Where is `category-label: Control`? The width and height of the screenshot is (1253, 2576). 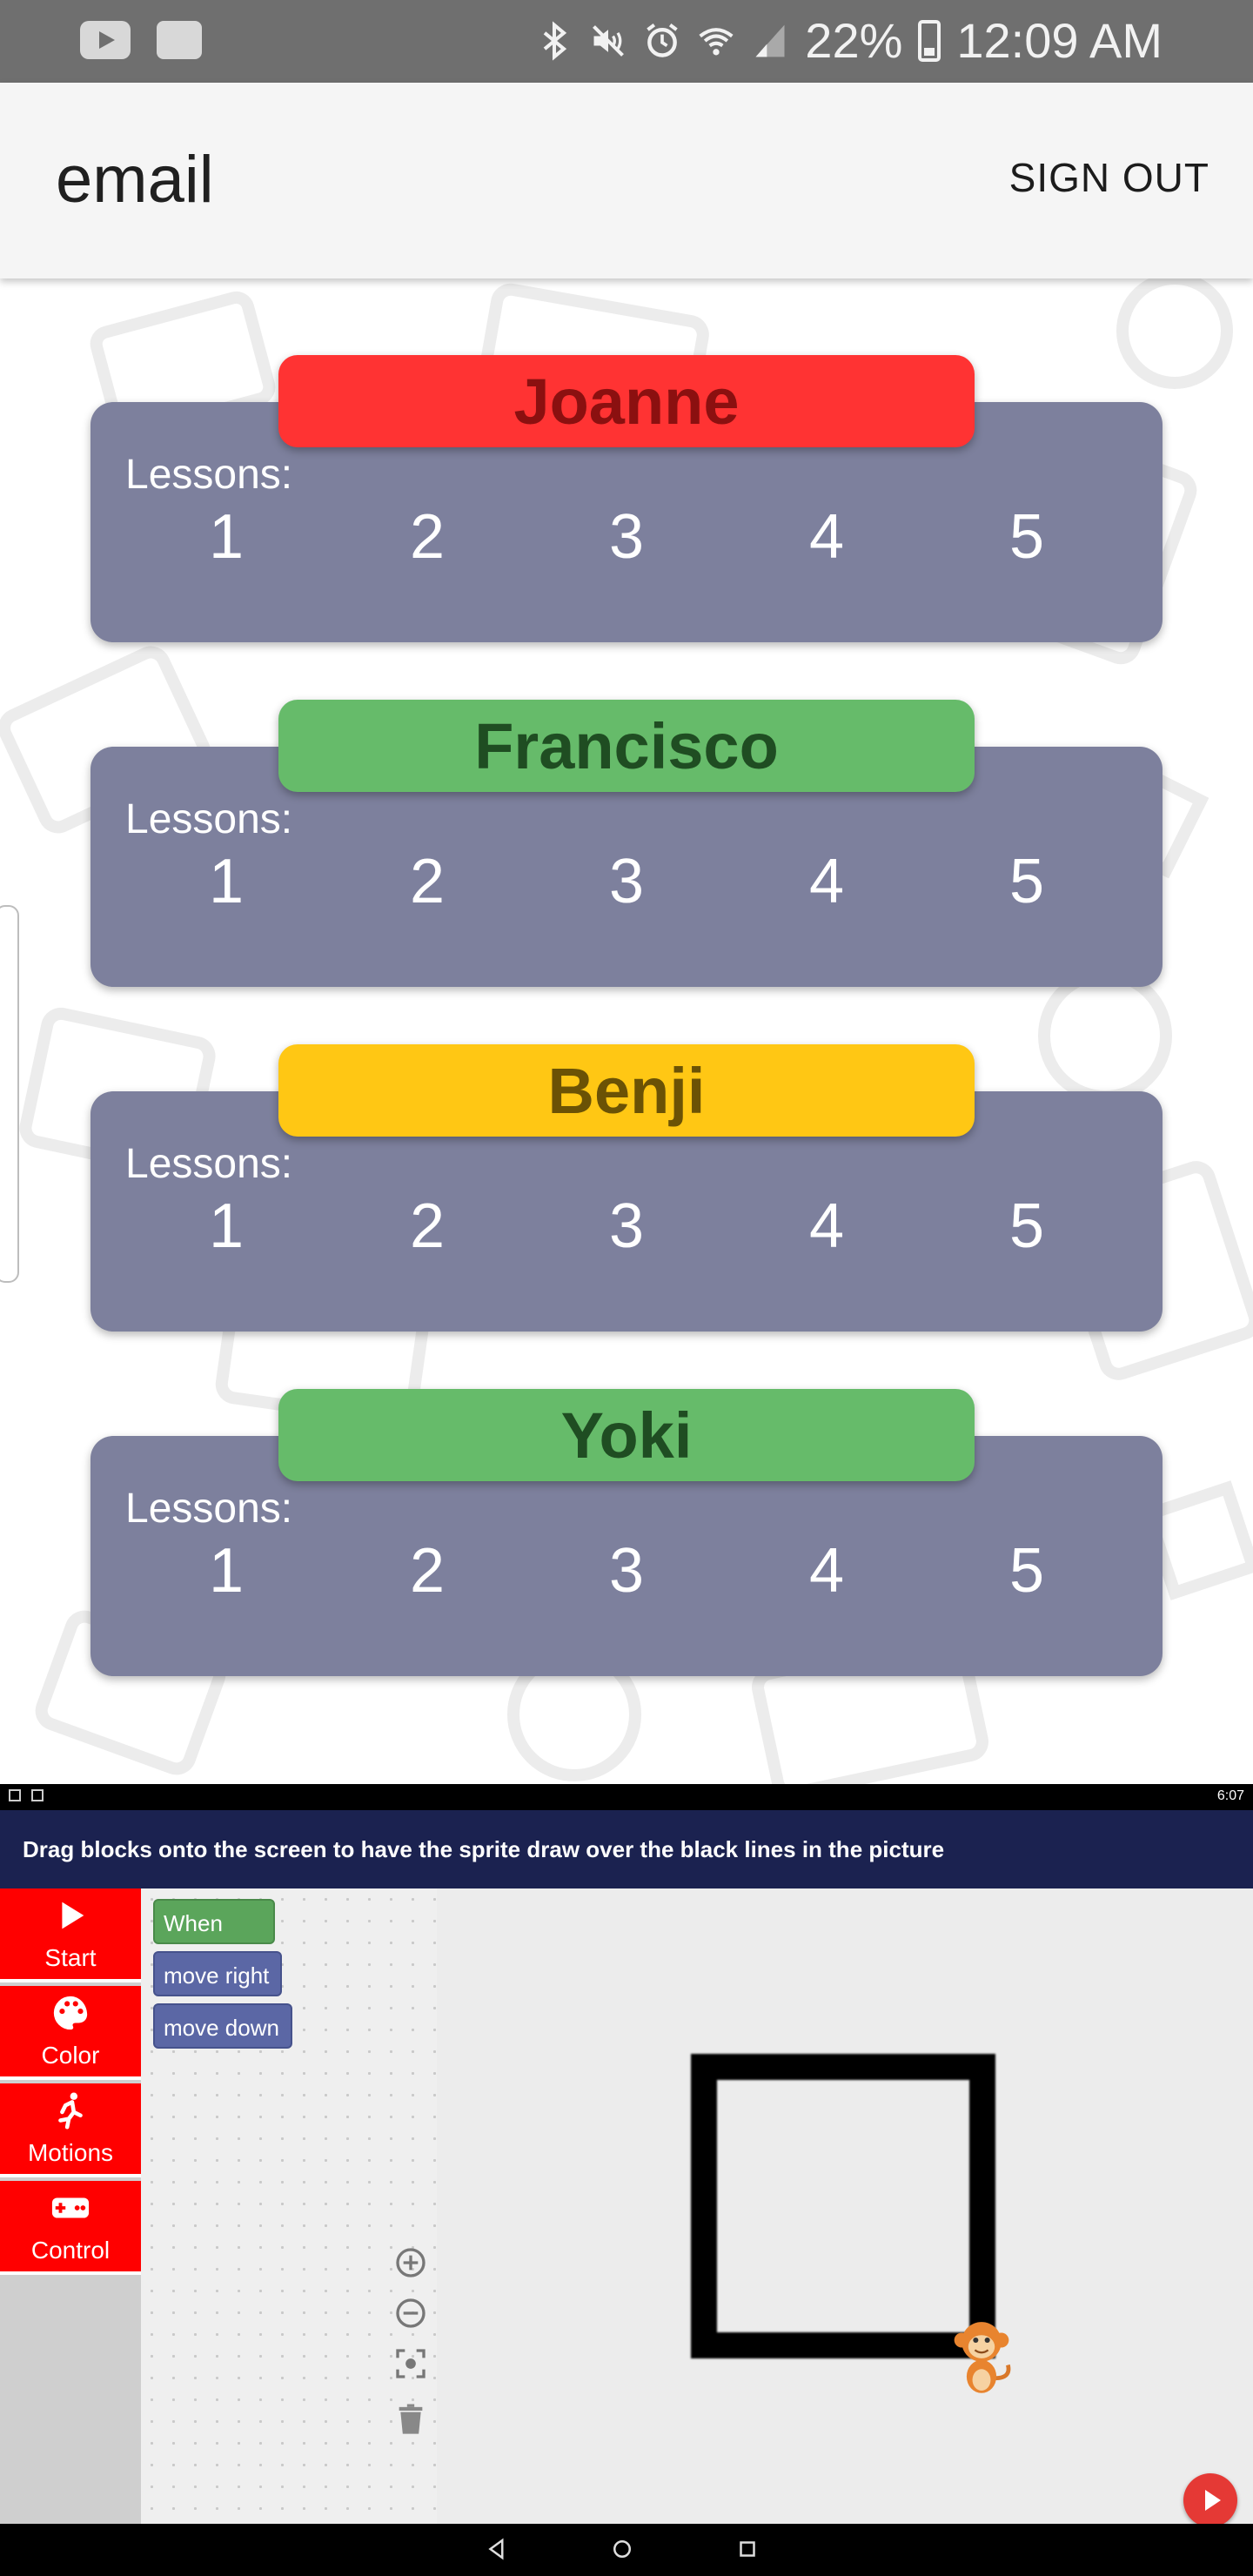 category-label: Control is located at coordinates (70, 2250).